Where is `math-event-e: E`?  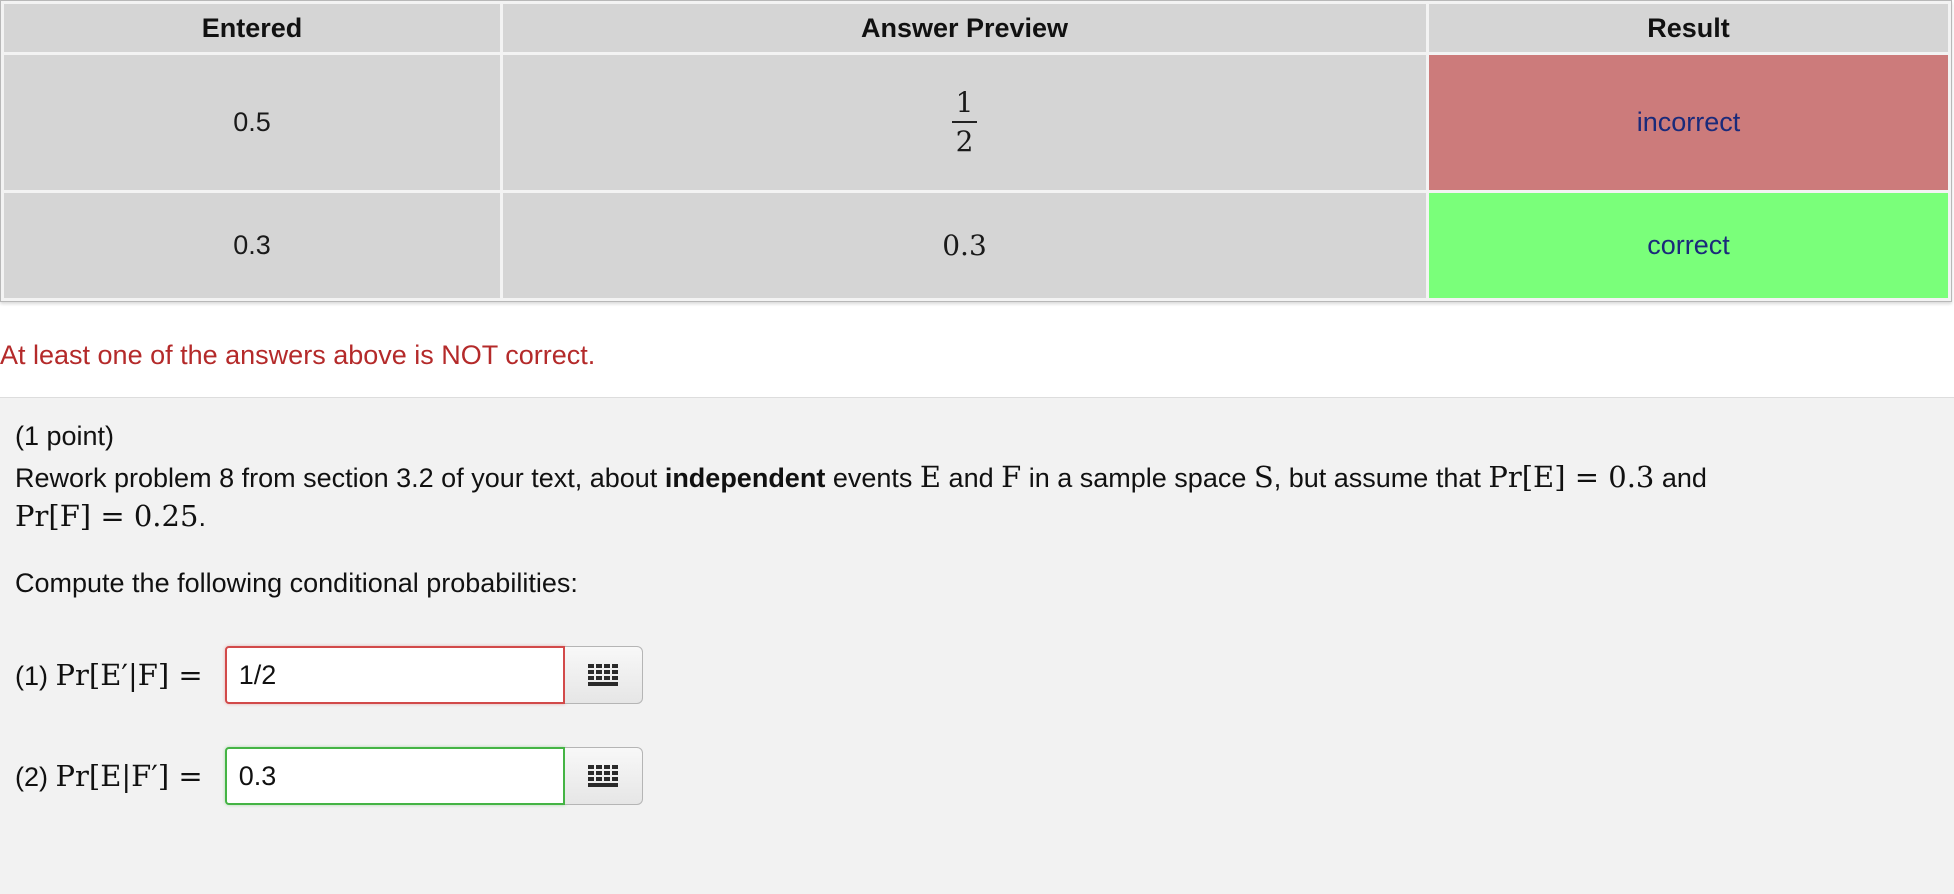
math-event-e: E is located at coordinates (930, 477).